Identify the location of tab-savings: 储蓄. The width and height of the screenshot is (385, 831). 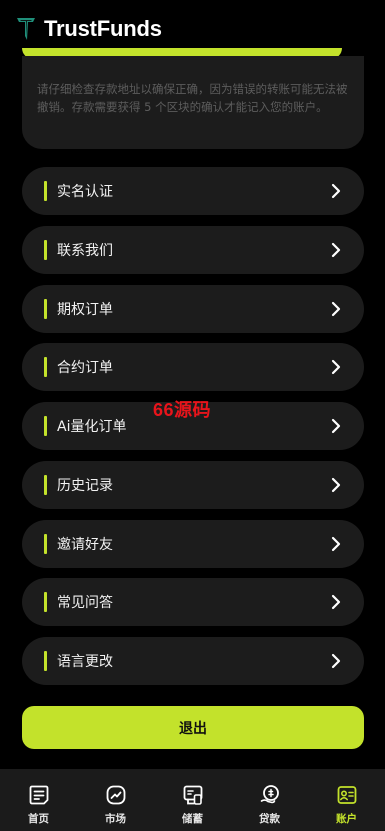
(192, 800).